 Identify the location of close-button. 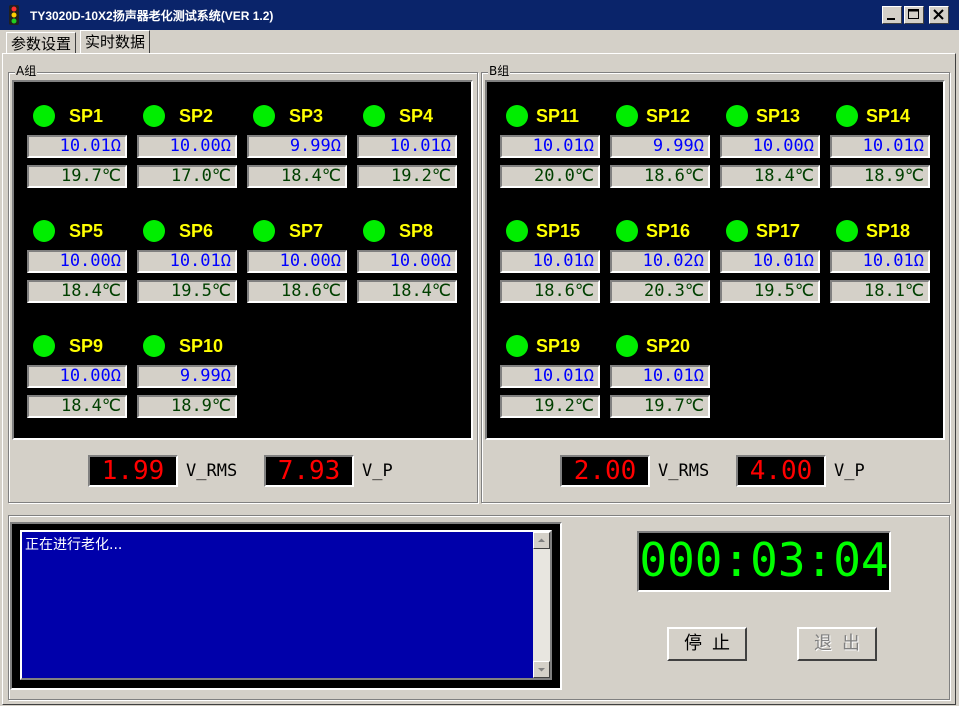
(939, 15).